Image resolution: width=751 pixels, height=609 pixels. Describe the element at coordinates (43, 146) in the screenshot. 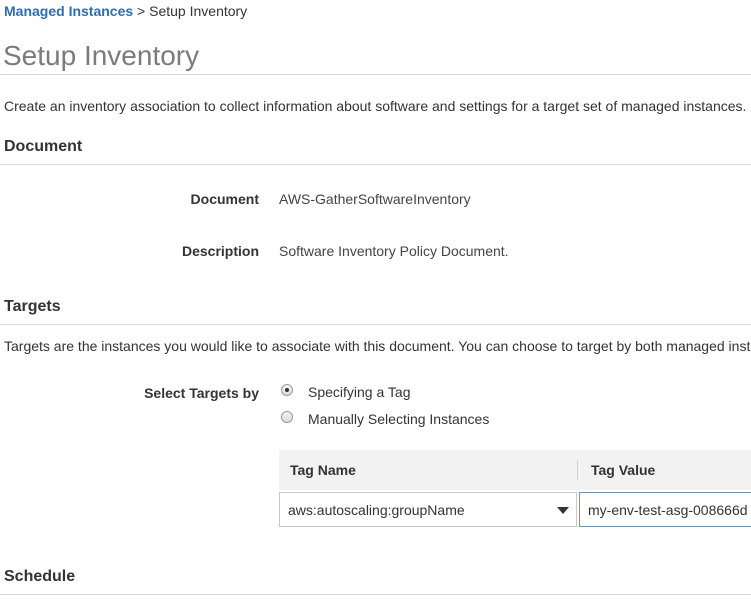

I see `document-section-heading: Document` at that location.